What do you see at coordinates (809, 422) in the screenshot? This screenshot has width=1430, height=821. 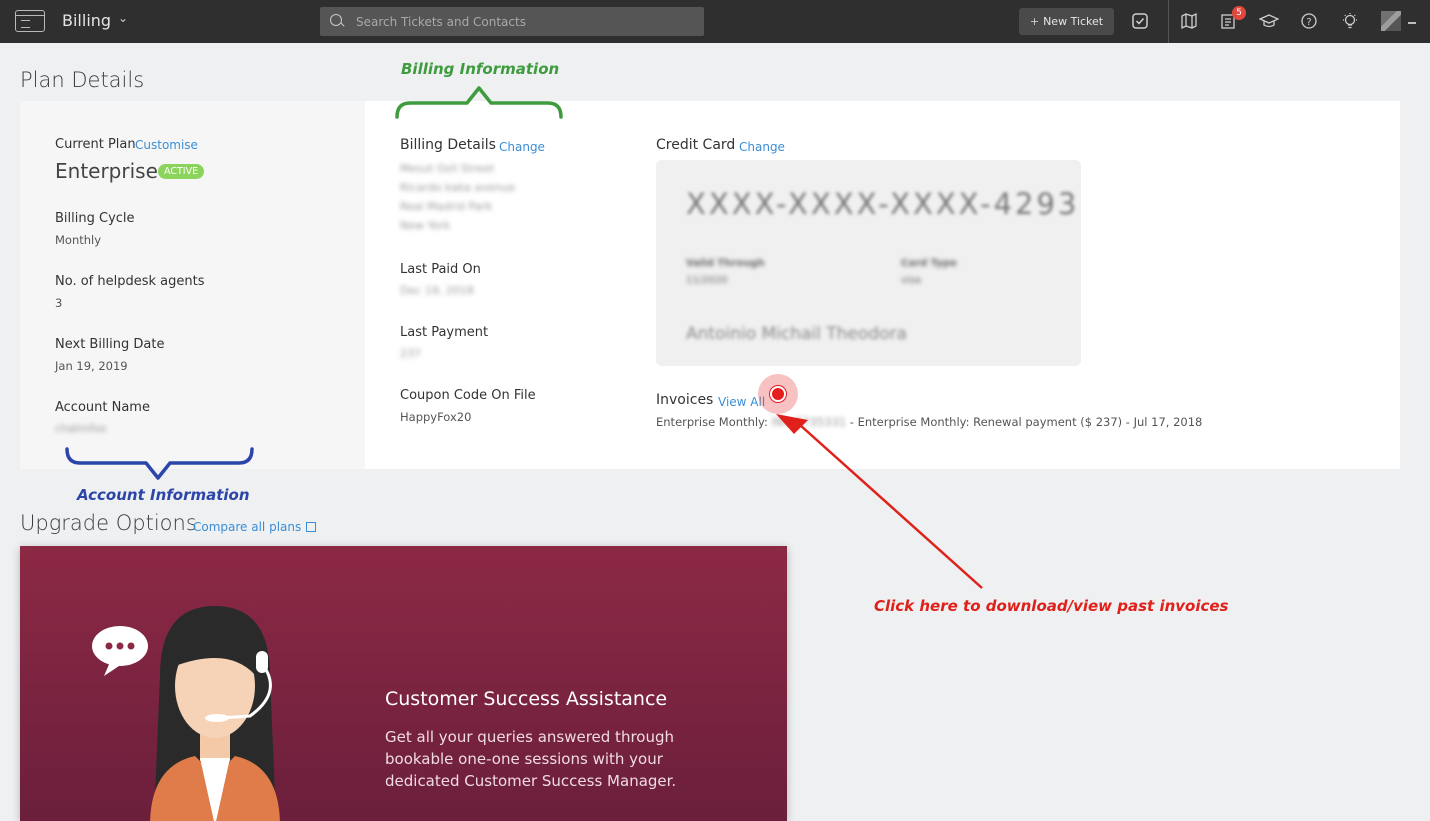 I see `invoice-number: INV-7735331` at bounding box center [809, 422].